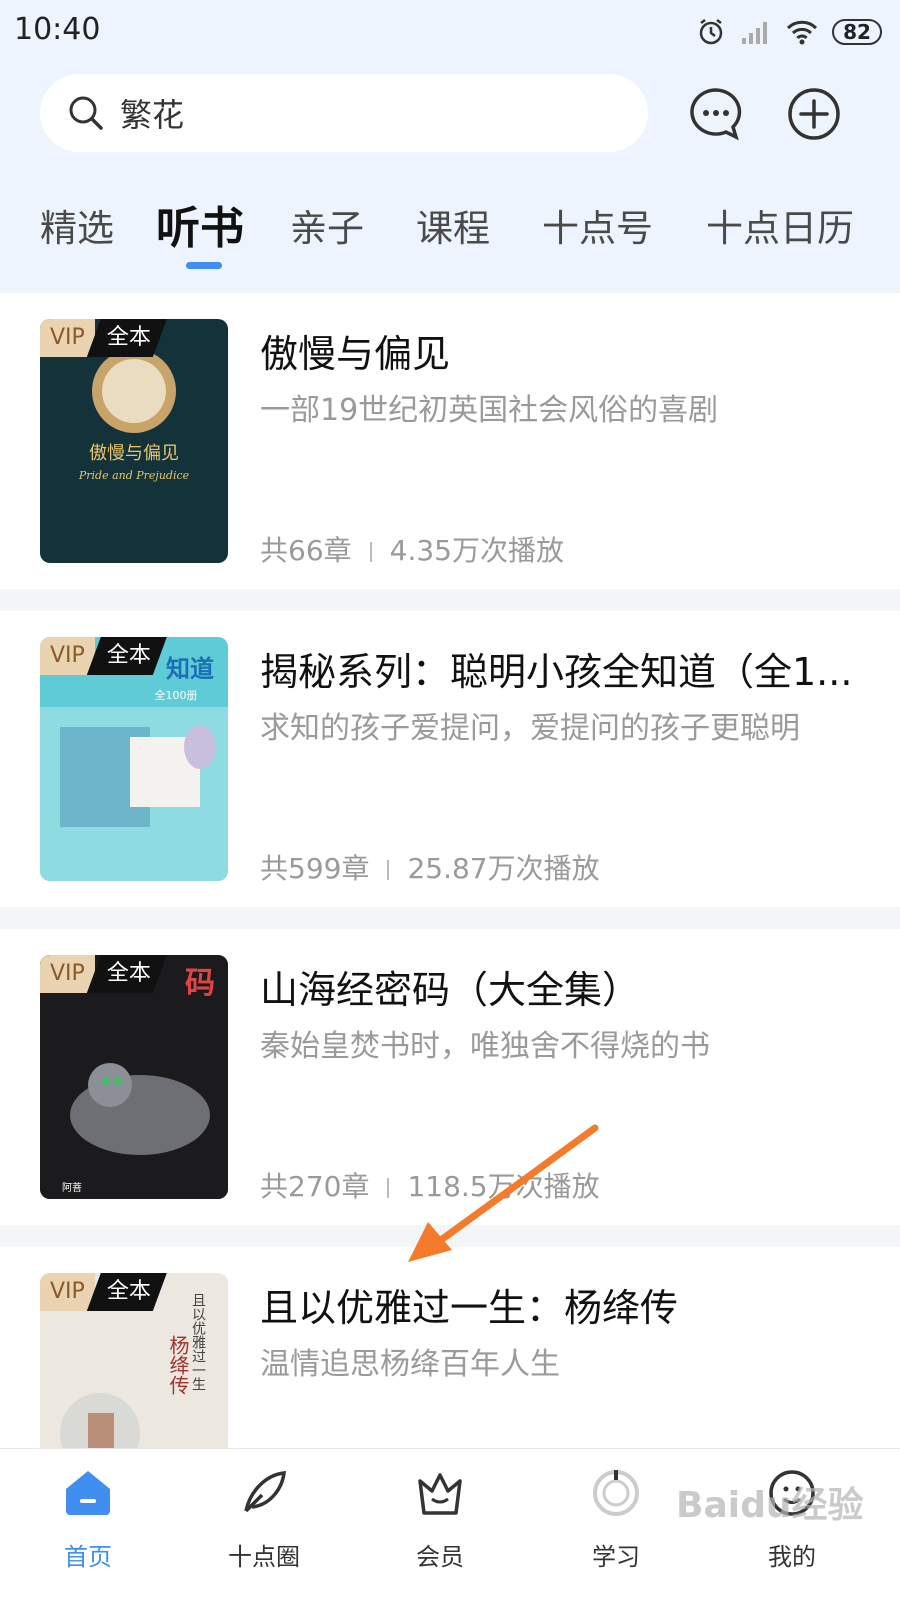 The width and height of the screenshot is (900, 1601). I want to click on book-meta: 共66章 4.35万次播放, so click(412, 549).